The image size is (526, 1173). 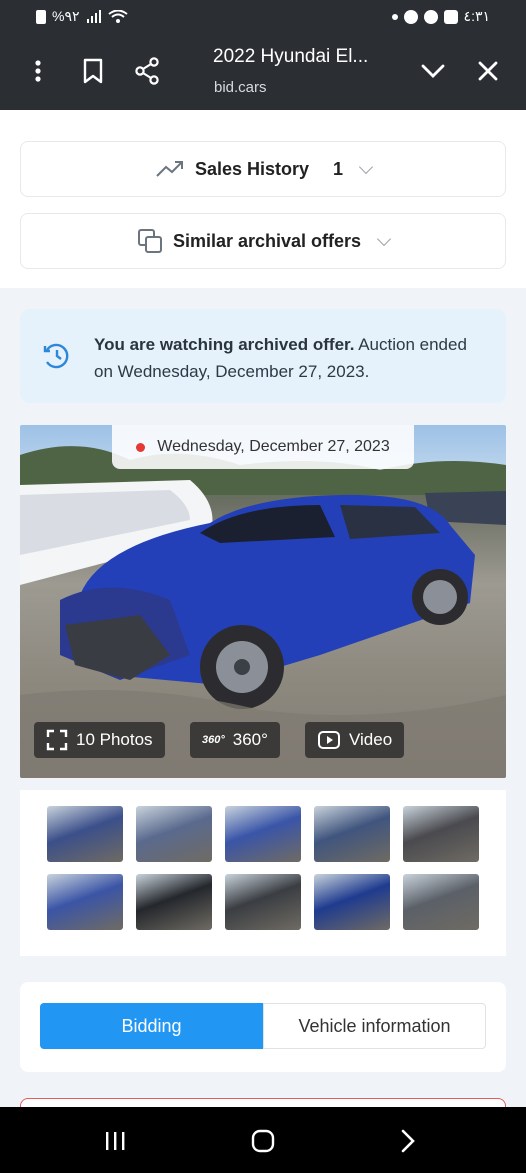 I want to click on notice-bold: You are watching archived offer., so click(x=224, y=344).